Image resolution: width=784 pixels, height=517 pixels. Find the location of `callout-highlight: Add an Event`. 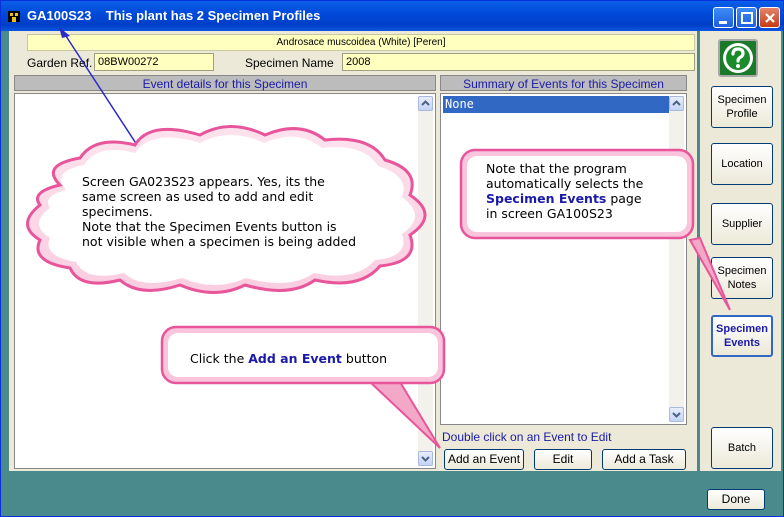

callout-highlight: Add an Event is located at coordinates (295, 358).